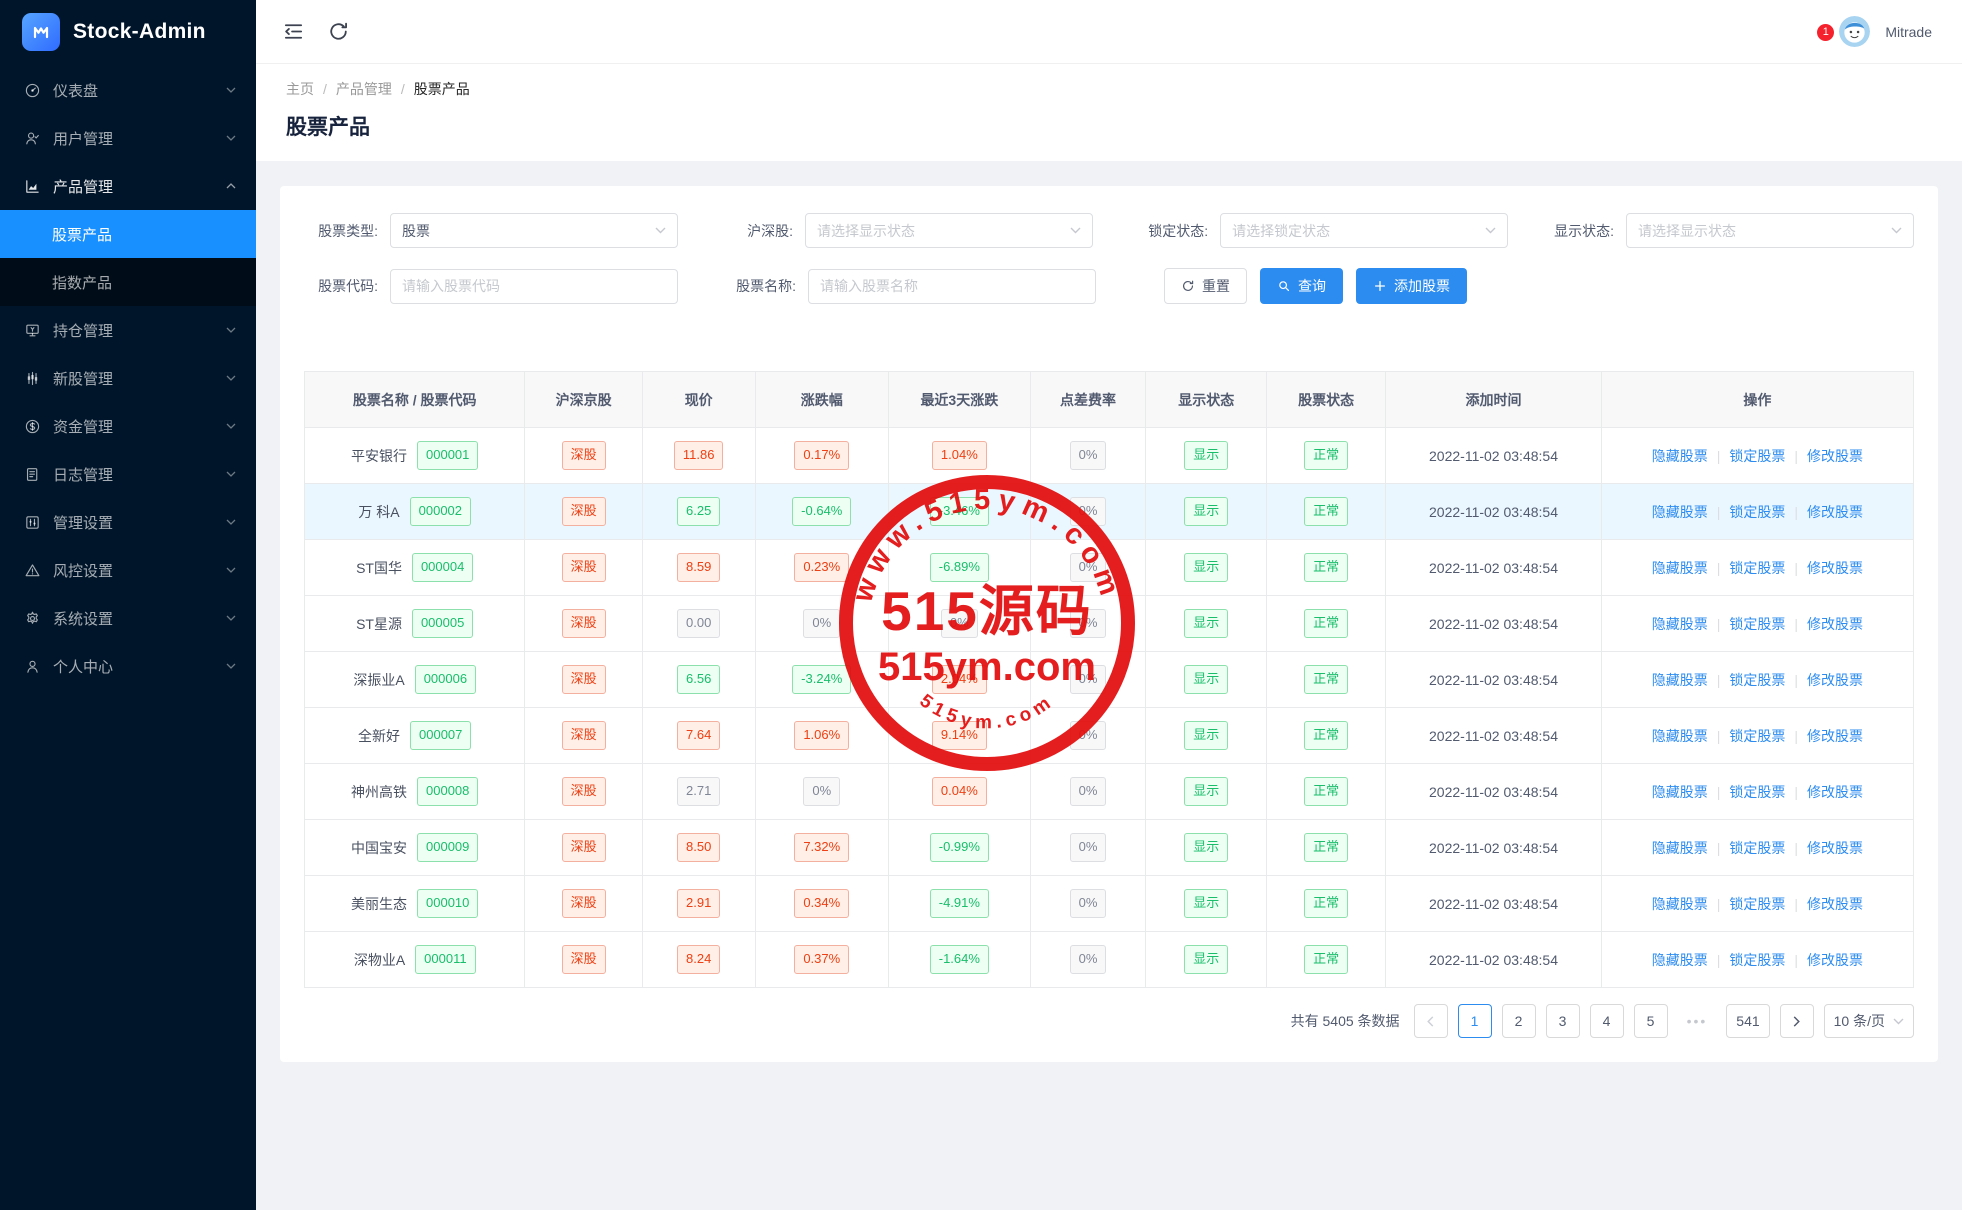  I want to click on search-button: 查询, so click(1301, 286).